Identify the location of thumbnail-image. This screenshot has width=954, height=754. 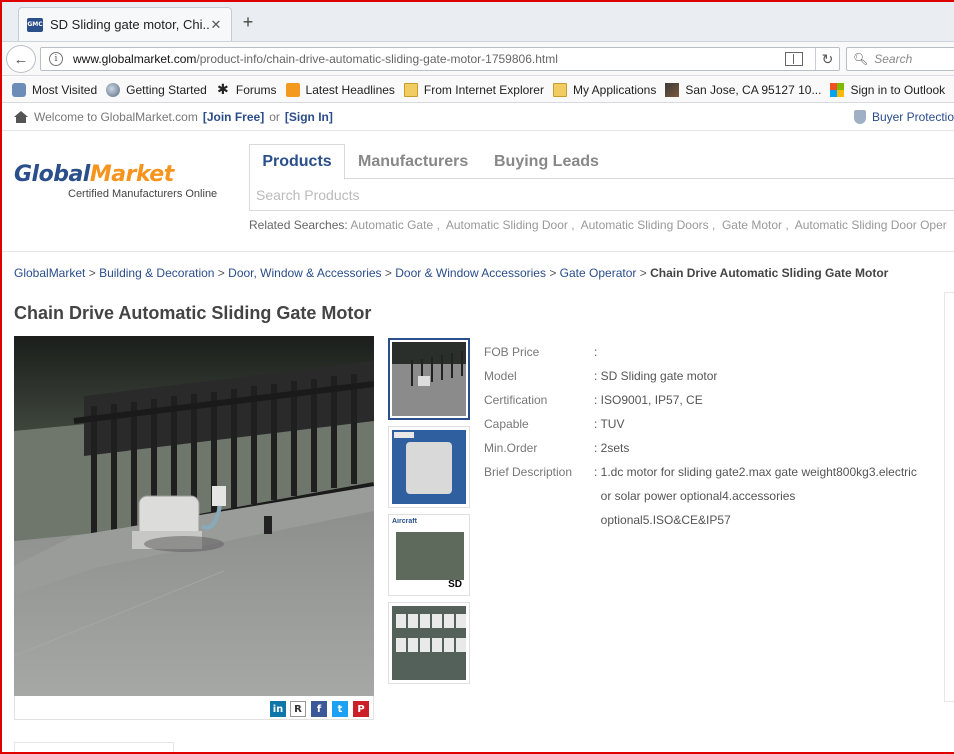
(429, 379).